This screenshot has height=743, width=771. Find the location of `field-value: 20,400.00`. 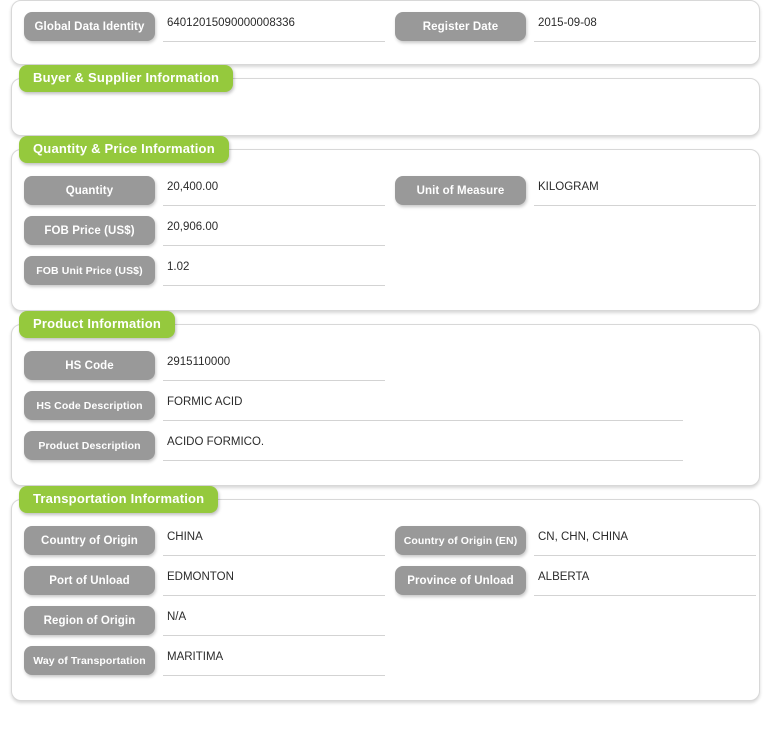

field-value: 20,400.00 is located at coordinates (274, 191).